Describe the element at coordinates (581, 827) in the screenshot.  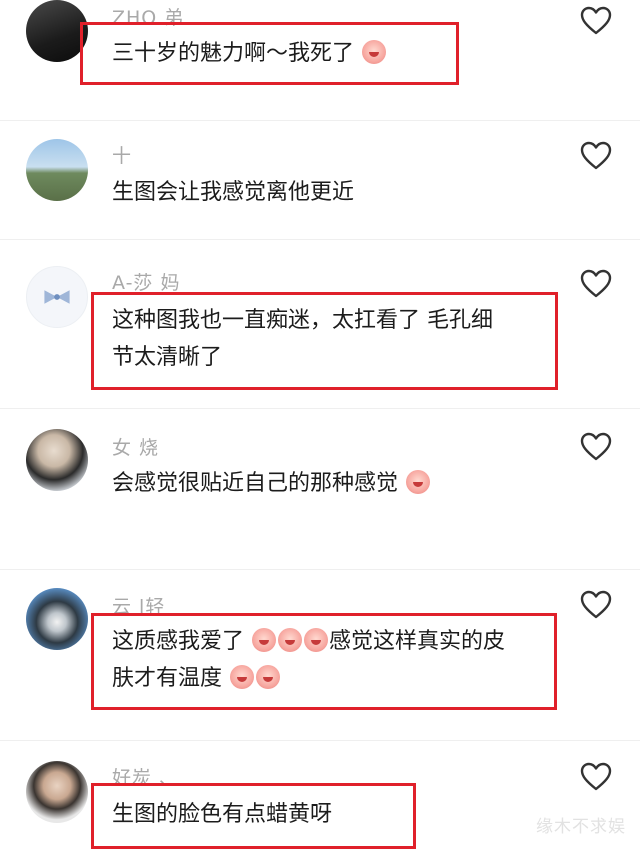
I see `watermark: 缘木不求娱` at that location.